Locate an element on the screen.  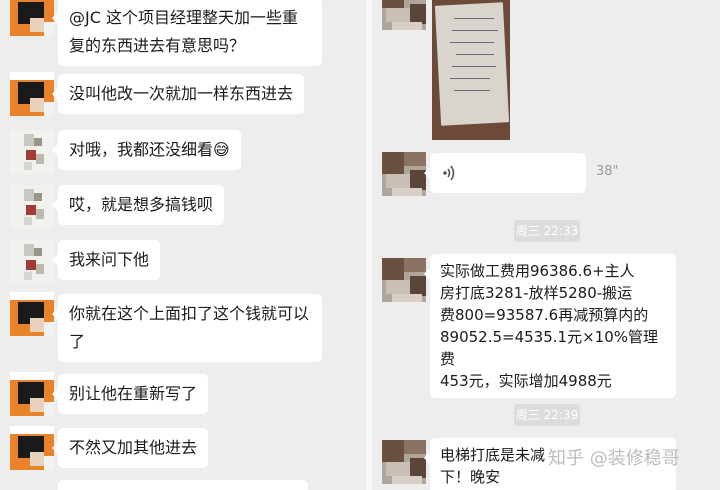
message-line: 89052.5=4535.1元×10%管理费 is located at coordinates (549, 348).